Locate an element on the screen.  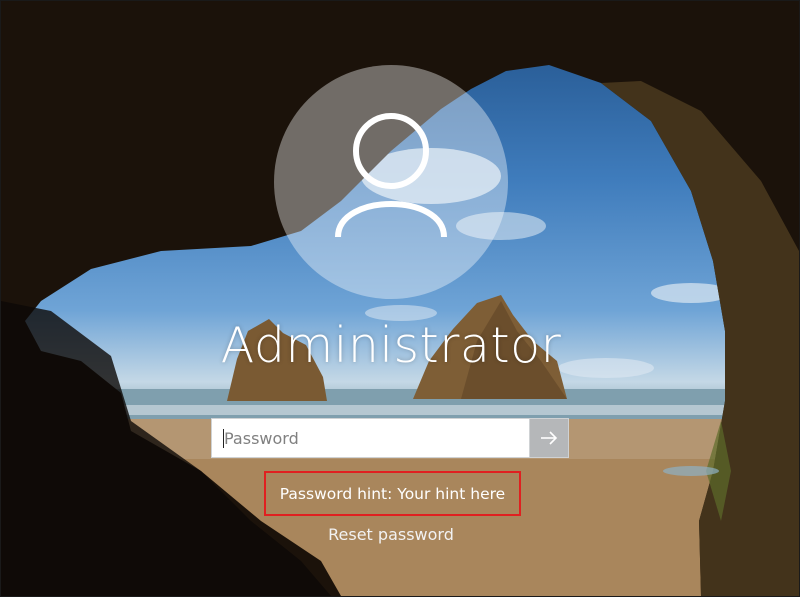
user-avatar is located at coordinates (391, 182).